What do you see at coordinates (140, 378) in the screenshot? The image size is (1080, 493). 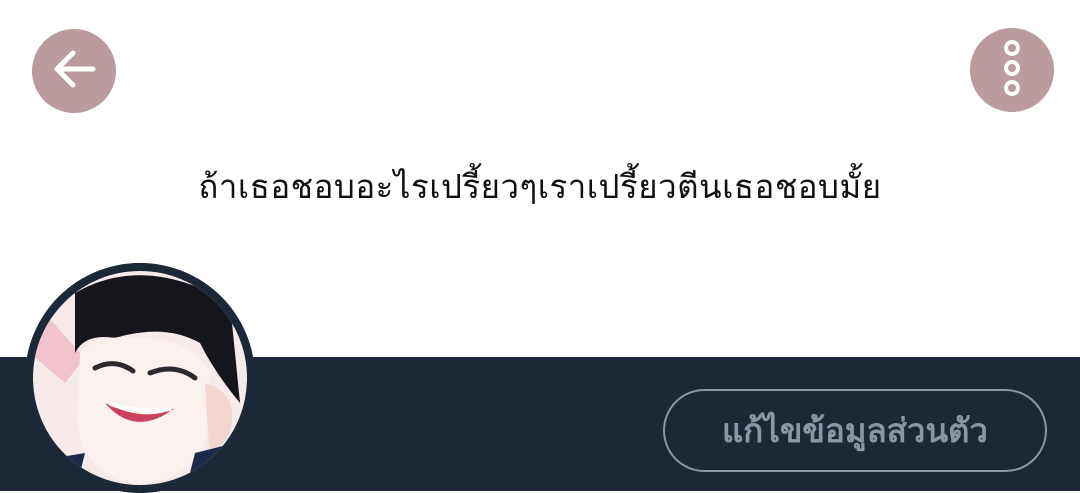 I see `avatar` at bounding box center [140, 378].